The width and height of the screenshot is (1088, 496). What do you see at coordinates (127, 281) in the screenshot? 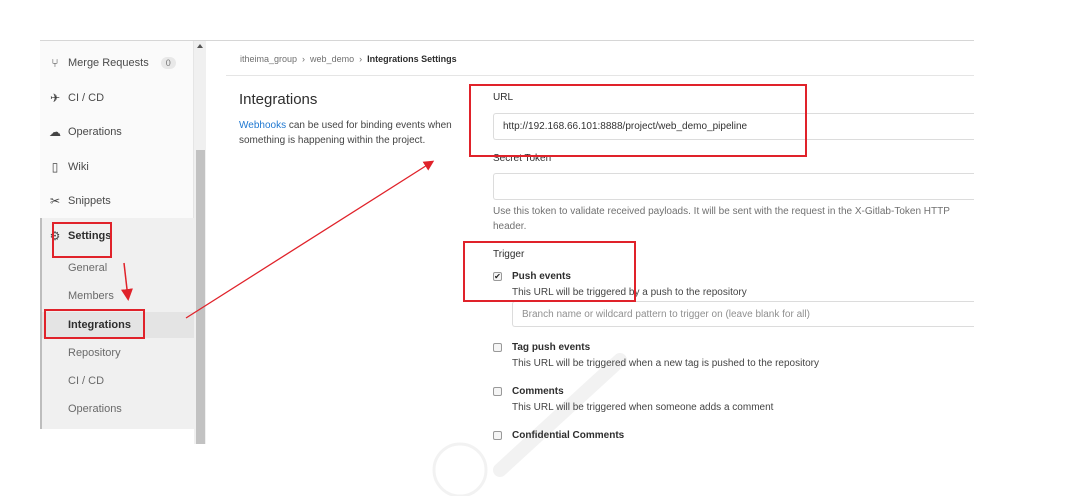
I see `arrow-down-icon` at bounding box center [127, 281].